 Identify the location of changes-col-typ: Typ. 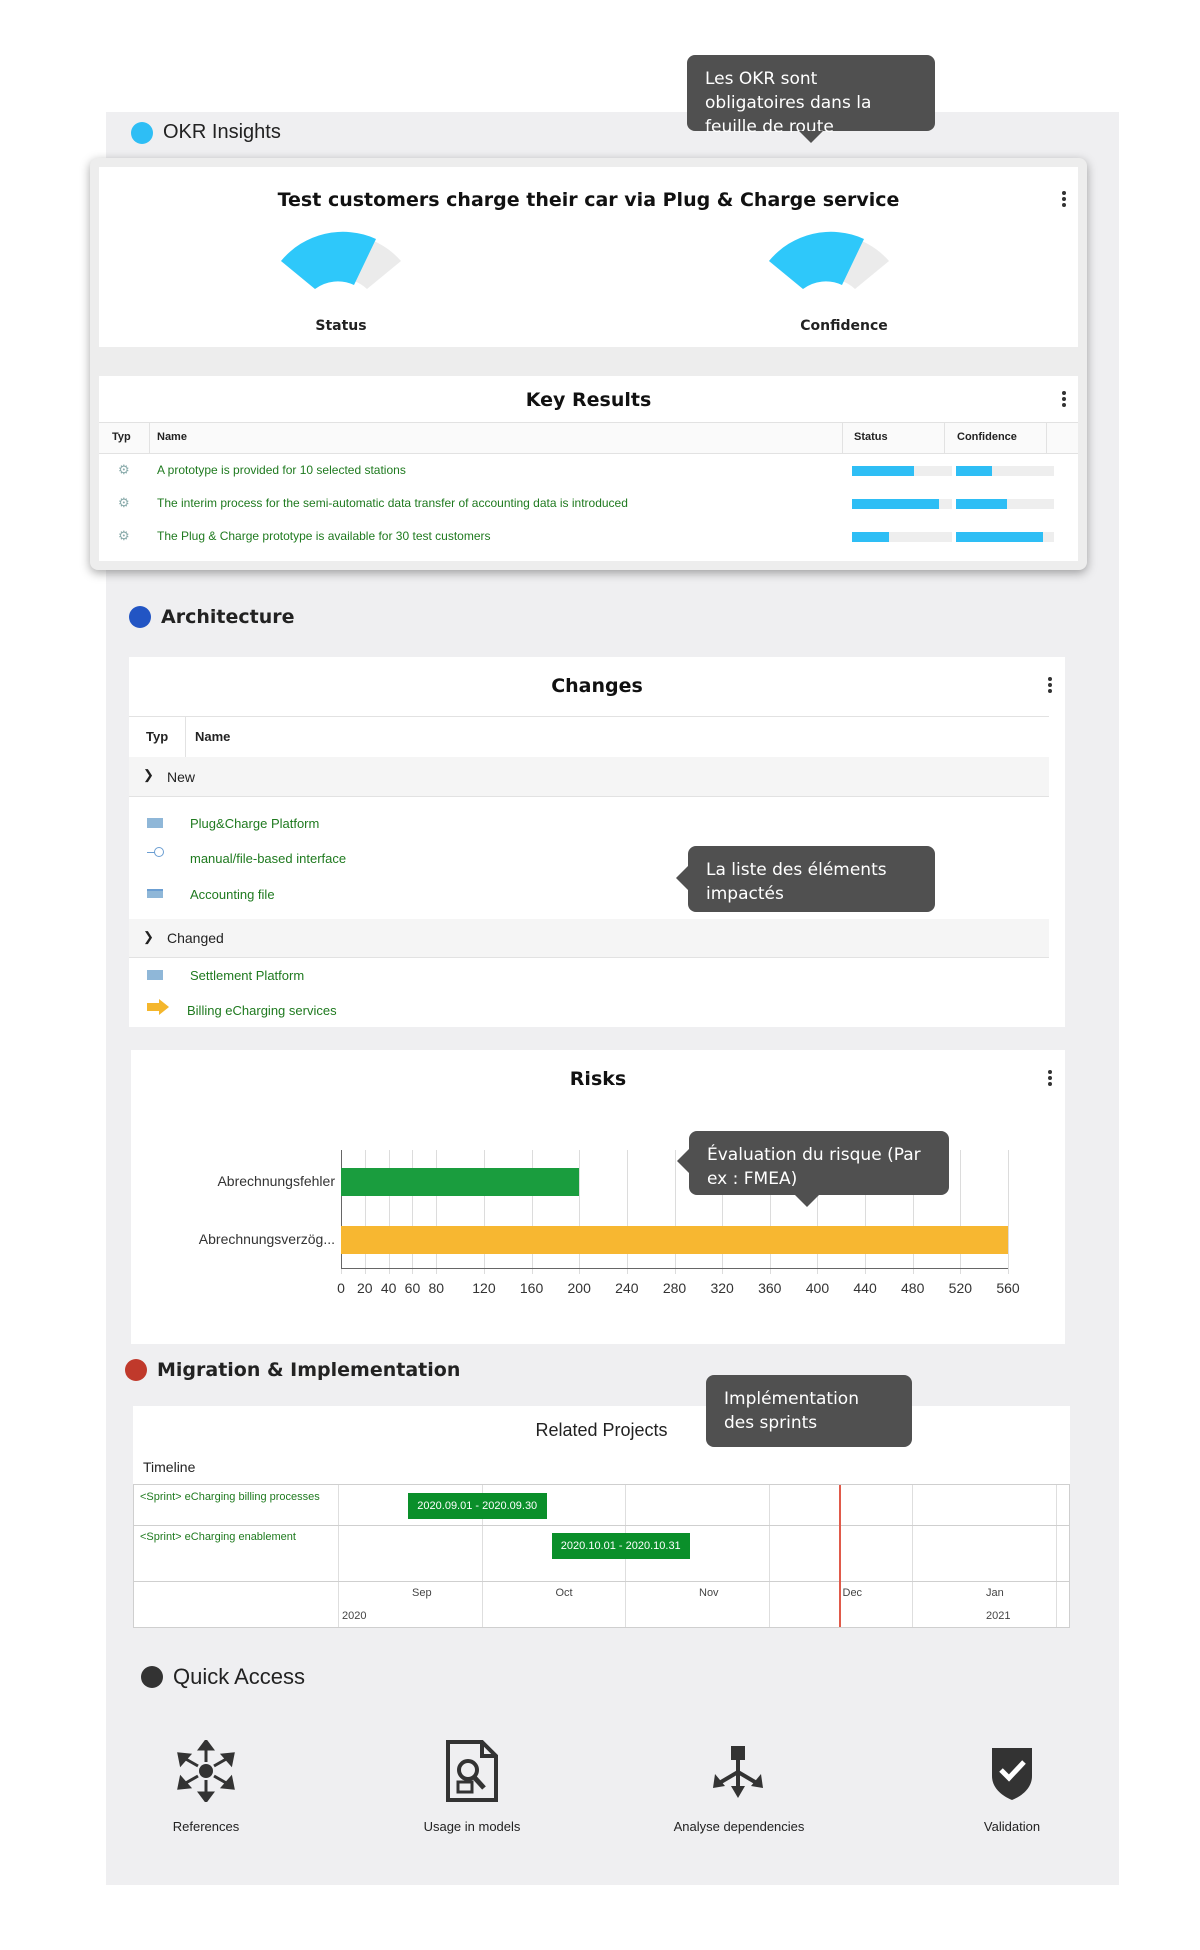
(157, 736).